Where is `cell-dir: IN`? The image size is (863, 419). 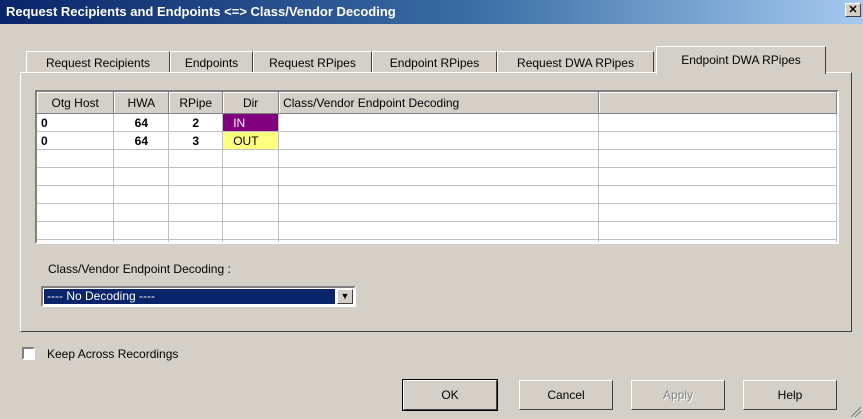 cell-dir: IN is located at coordinates (251, 122).